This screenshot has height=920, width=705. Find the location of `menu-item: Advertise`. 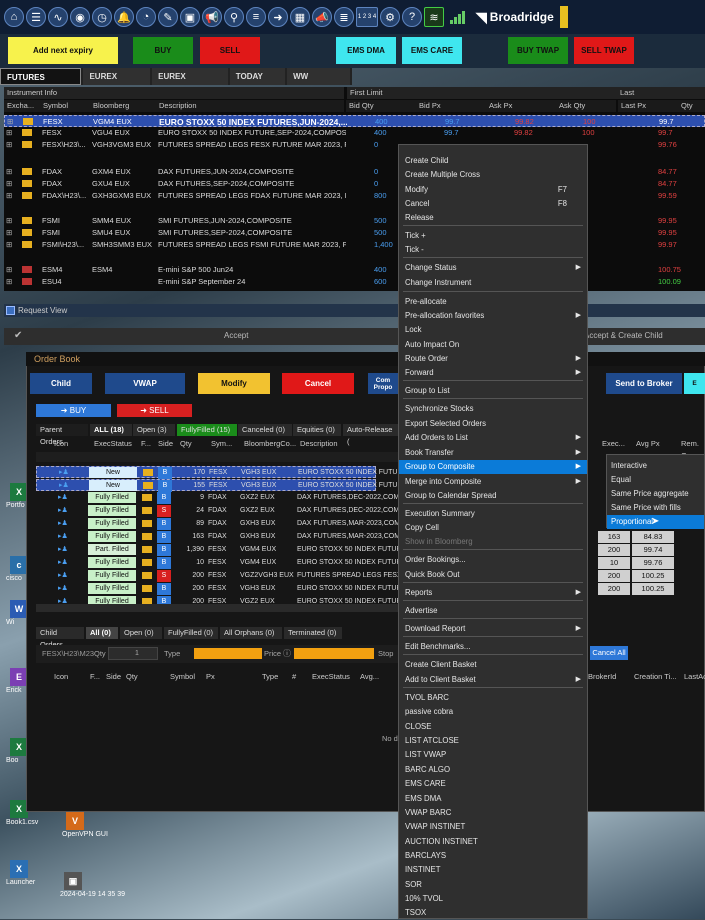

menu-item: Advertise is located at coordinates (493, 611).